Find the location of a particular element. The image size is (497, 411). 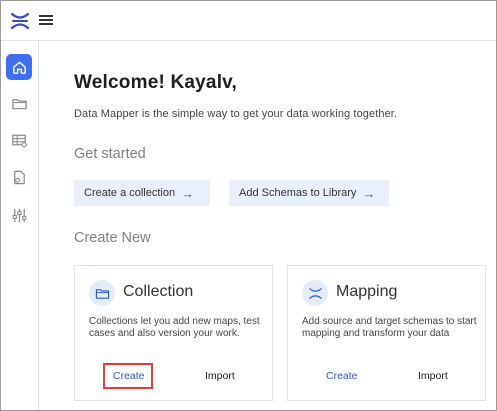

create-new-heading: Create New is located at coordinates (112, 238).